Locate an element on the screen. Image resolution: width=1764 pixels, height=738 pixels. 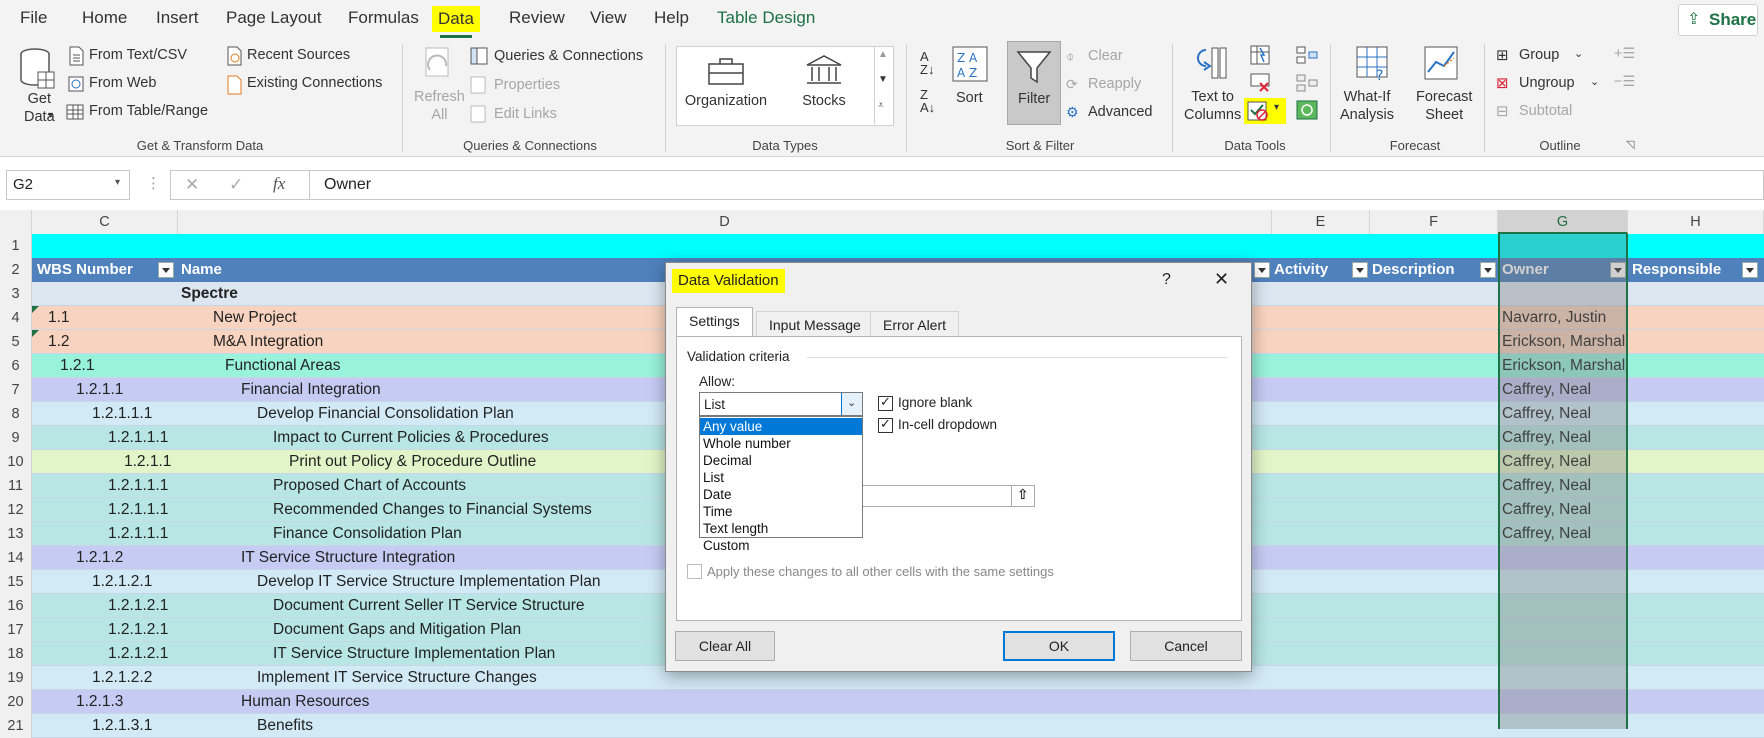
tab-help: Help is located at coordinates (671, 18).